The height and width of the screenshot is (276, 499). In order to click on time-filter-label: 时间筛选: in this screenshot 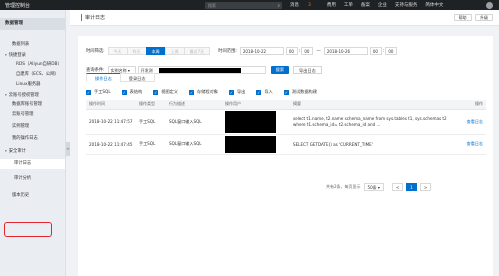, I will do `click(95, 51)`.